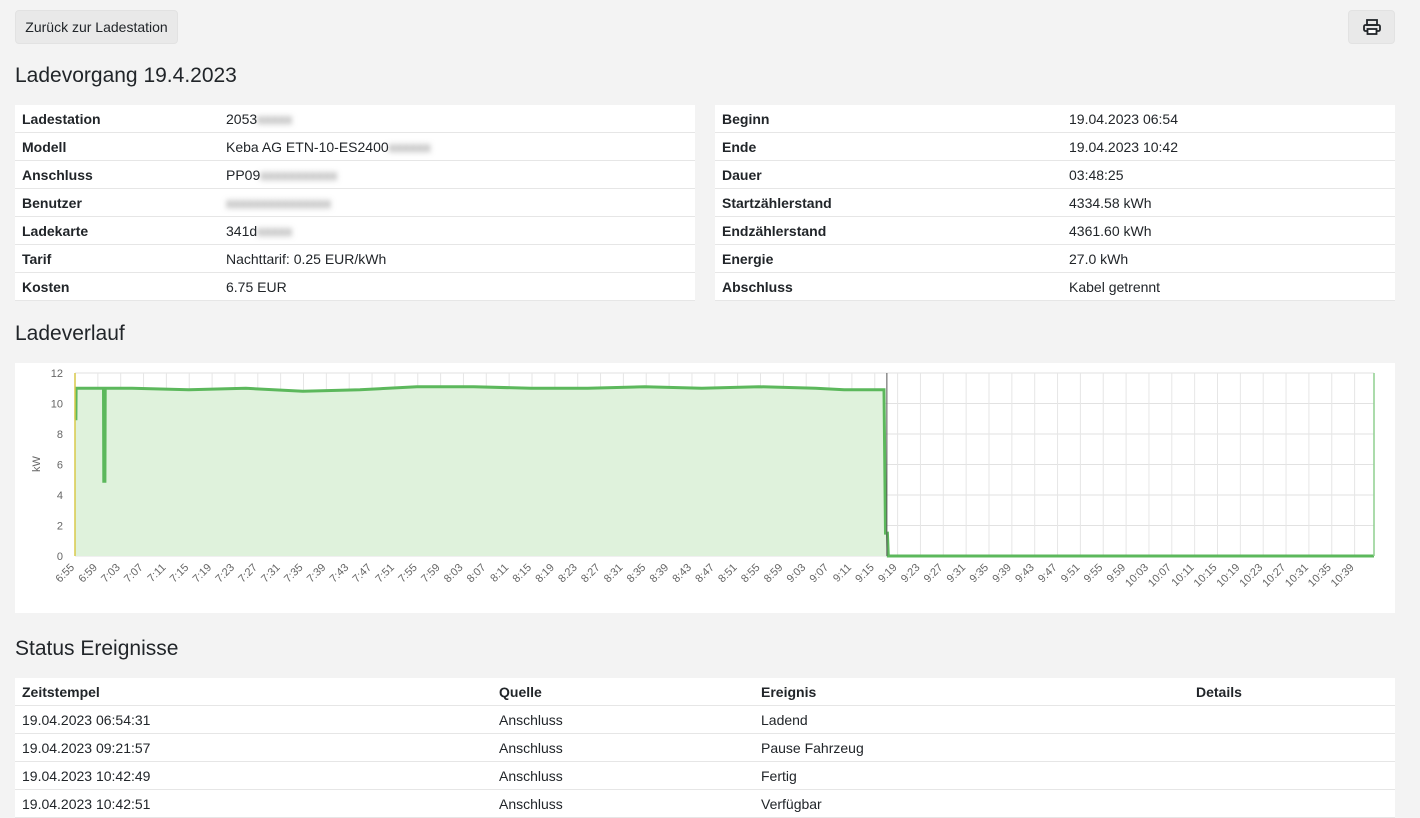  What do you see at coordinates (242, 118) in the screenshot?
I see `info-left-value-text: 2053` at bounding box center [242, 118].